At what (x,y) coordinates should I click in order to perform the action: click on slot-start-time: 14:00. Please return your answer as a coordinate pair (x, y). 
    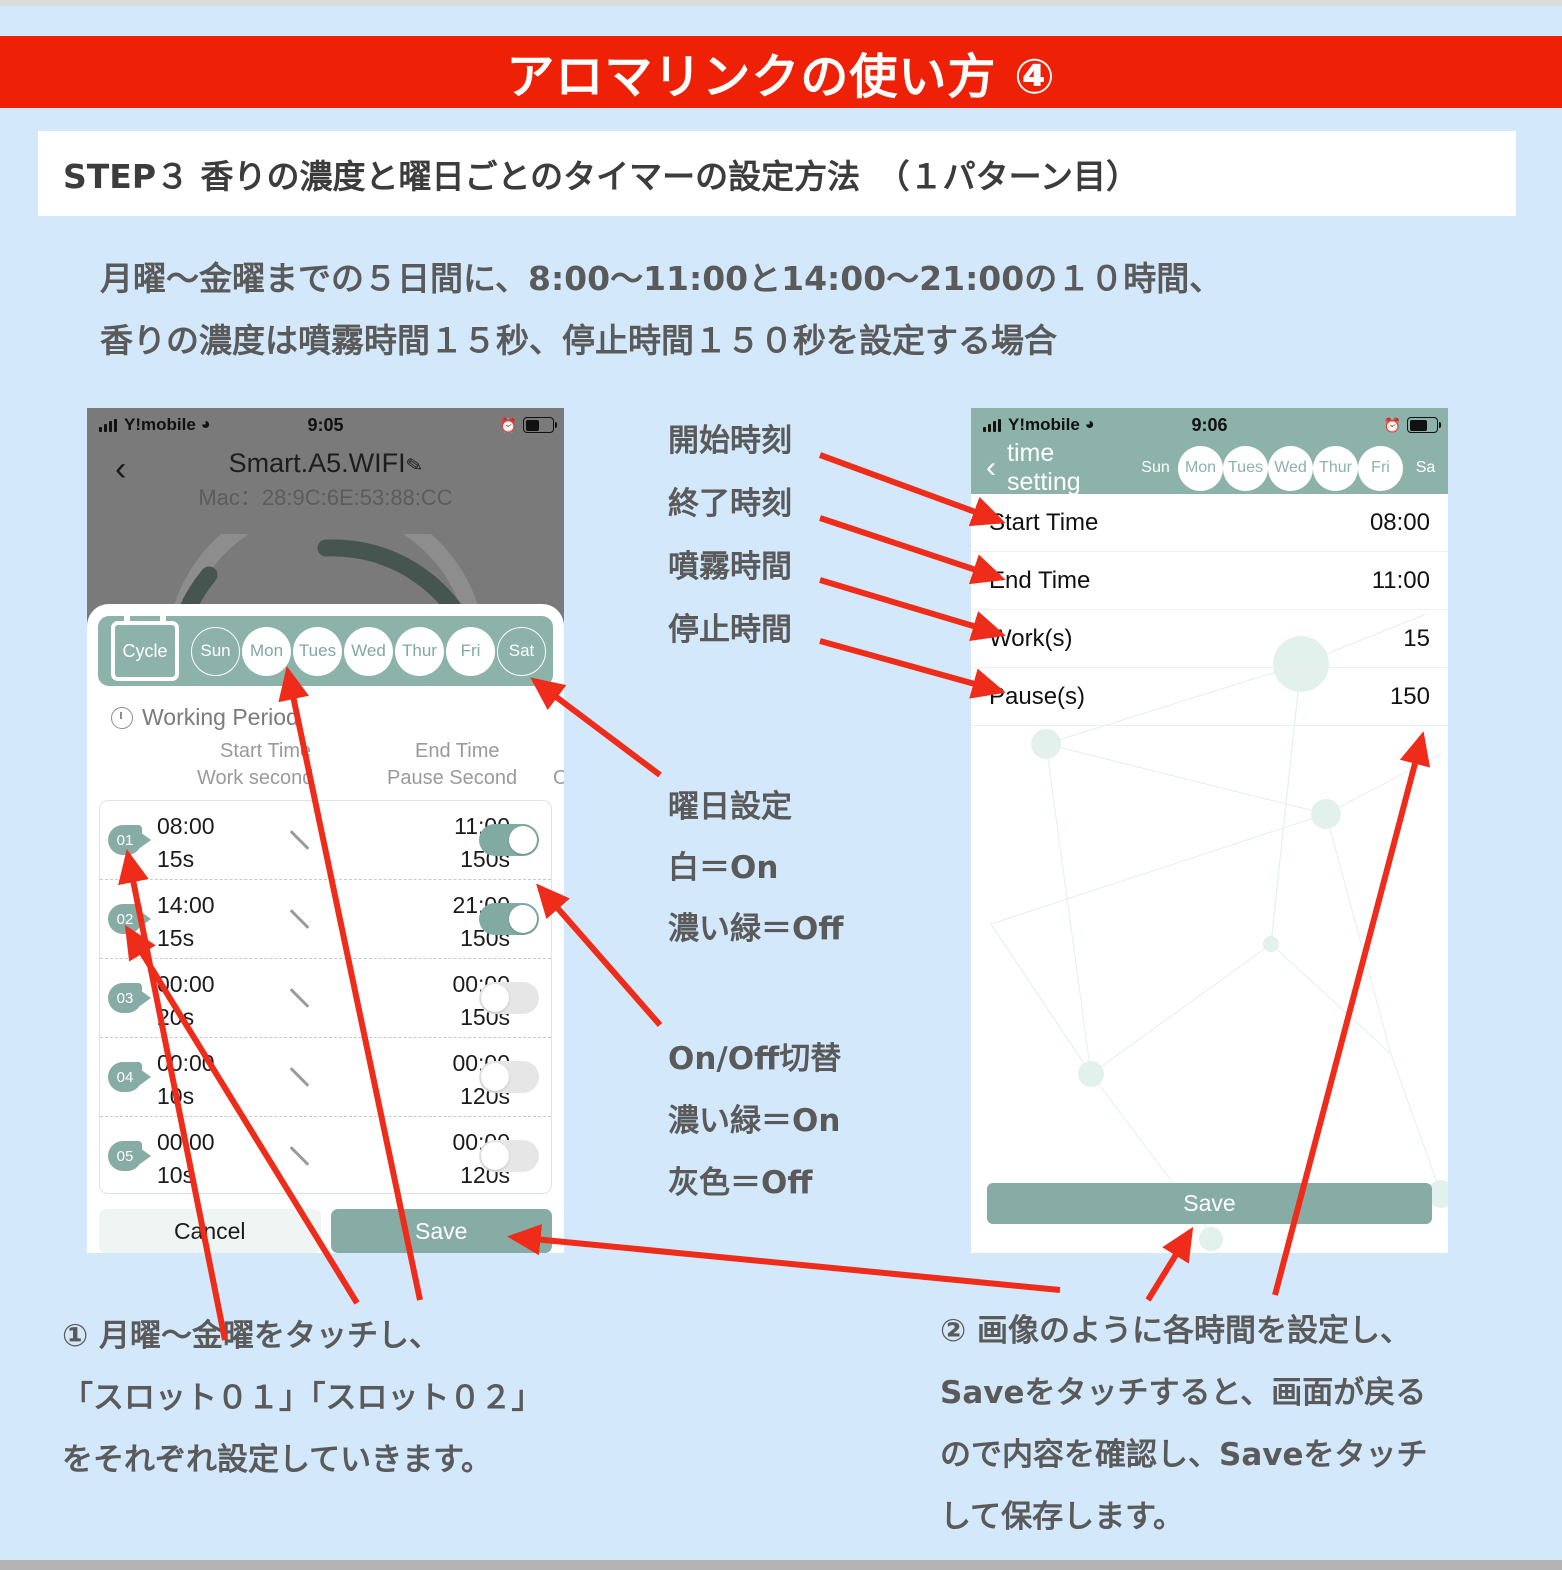
    Looking at the image, I should click on (186, 905).